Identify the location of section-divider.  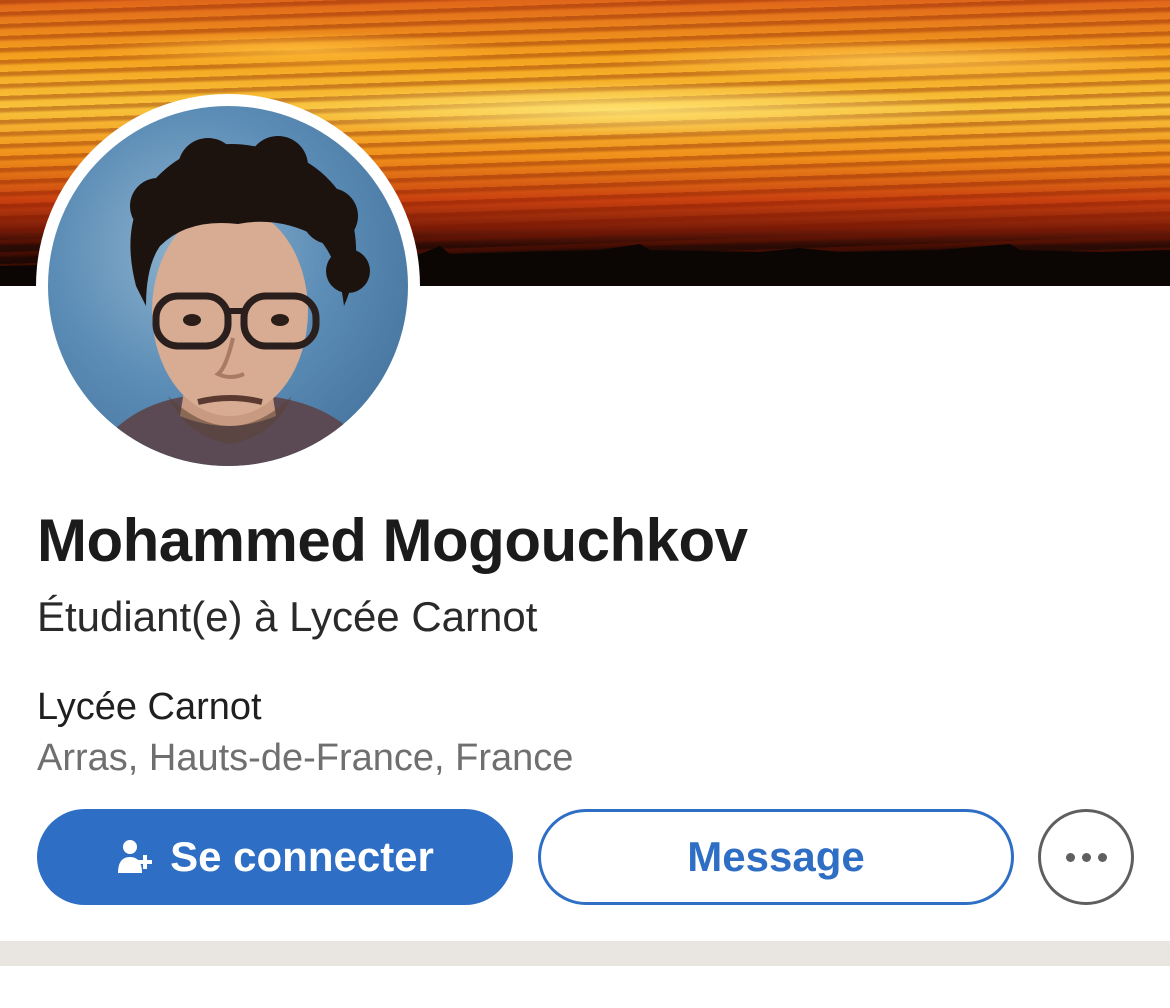
(585, 953).